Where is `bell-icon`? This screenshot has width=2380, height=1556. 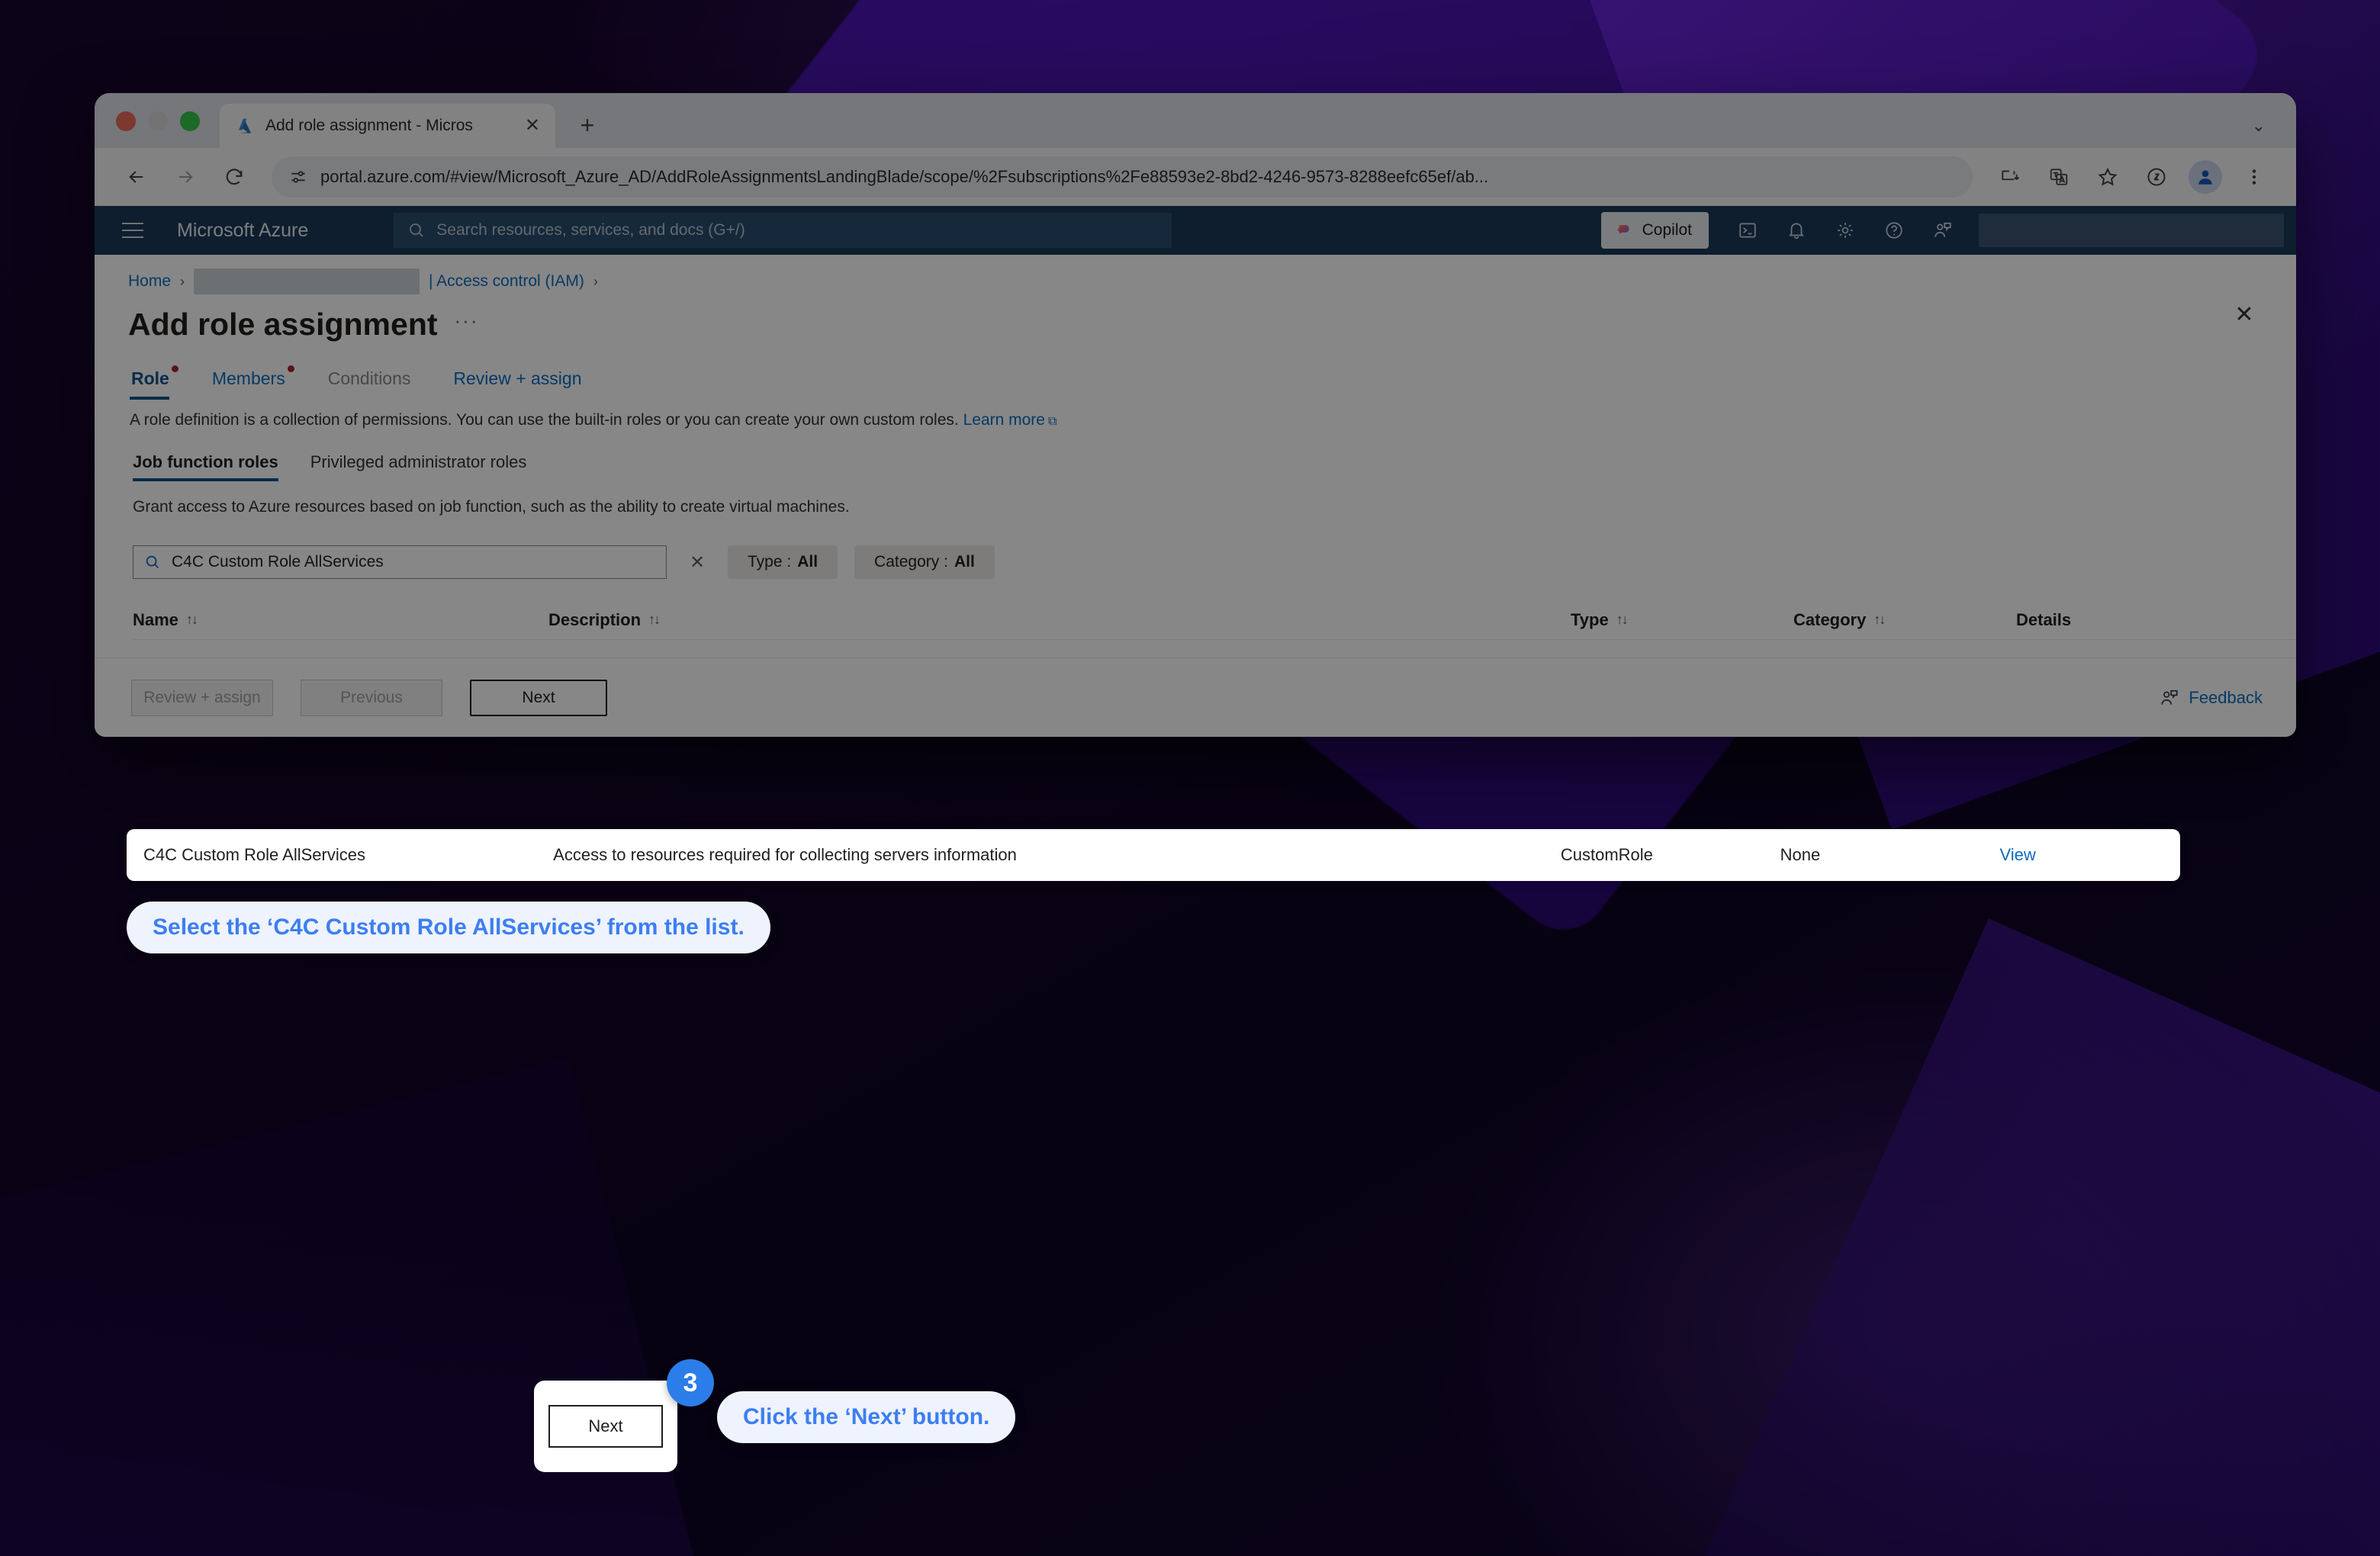 bell-icon is located at coordinates (1796, 230).